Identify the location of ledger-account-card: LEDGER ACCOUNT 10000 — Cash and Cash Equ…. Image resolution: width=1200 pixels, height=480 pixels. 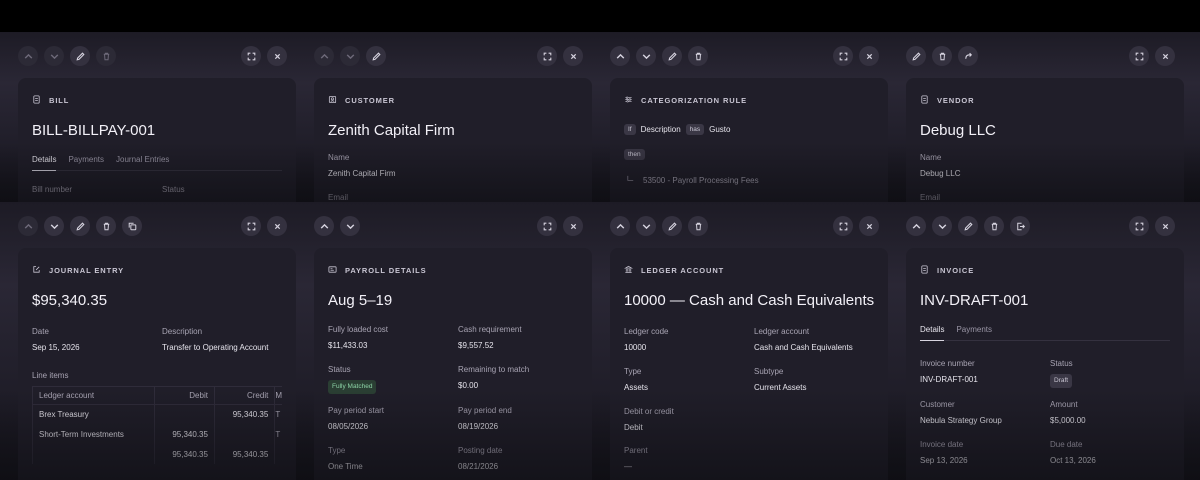
(749, 364).